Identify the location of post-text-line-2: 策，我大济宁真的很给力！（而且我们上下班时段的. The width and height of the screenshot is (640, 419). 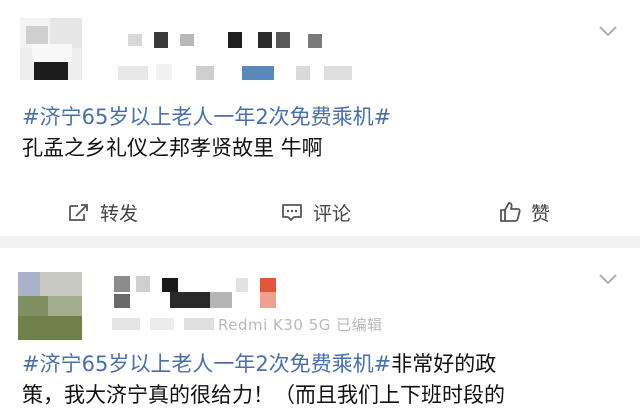
(263, 395).